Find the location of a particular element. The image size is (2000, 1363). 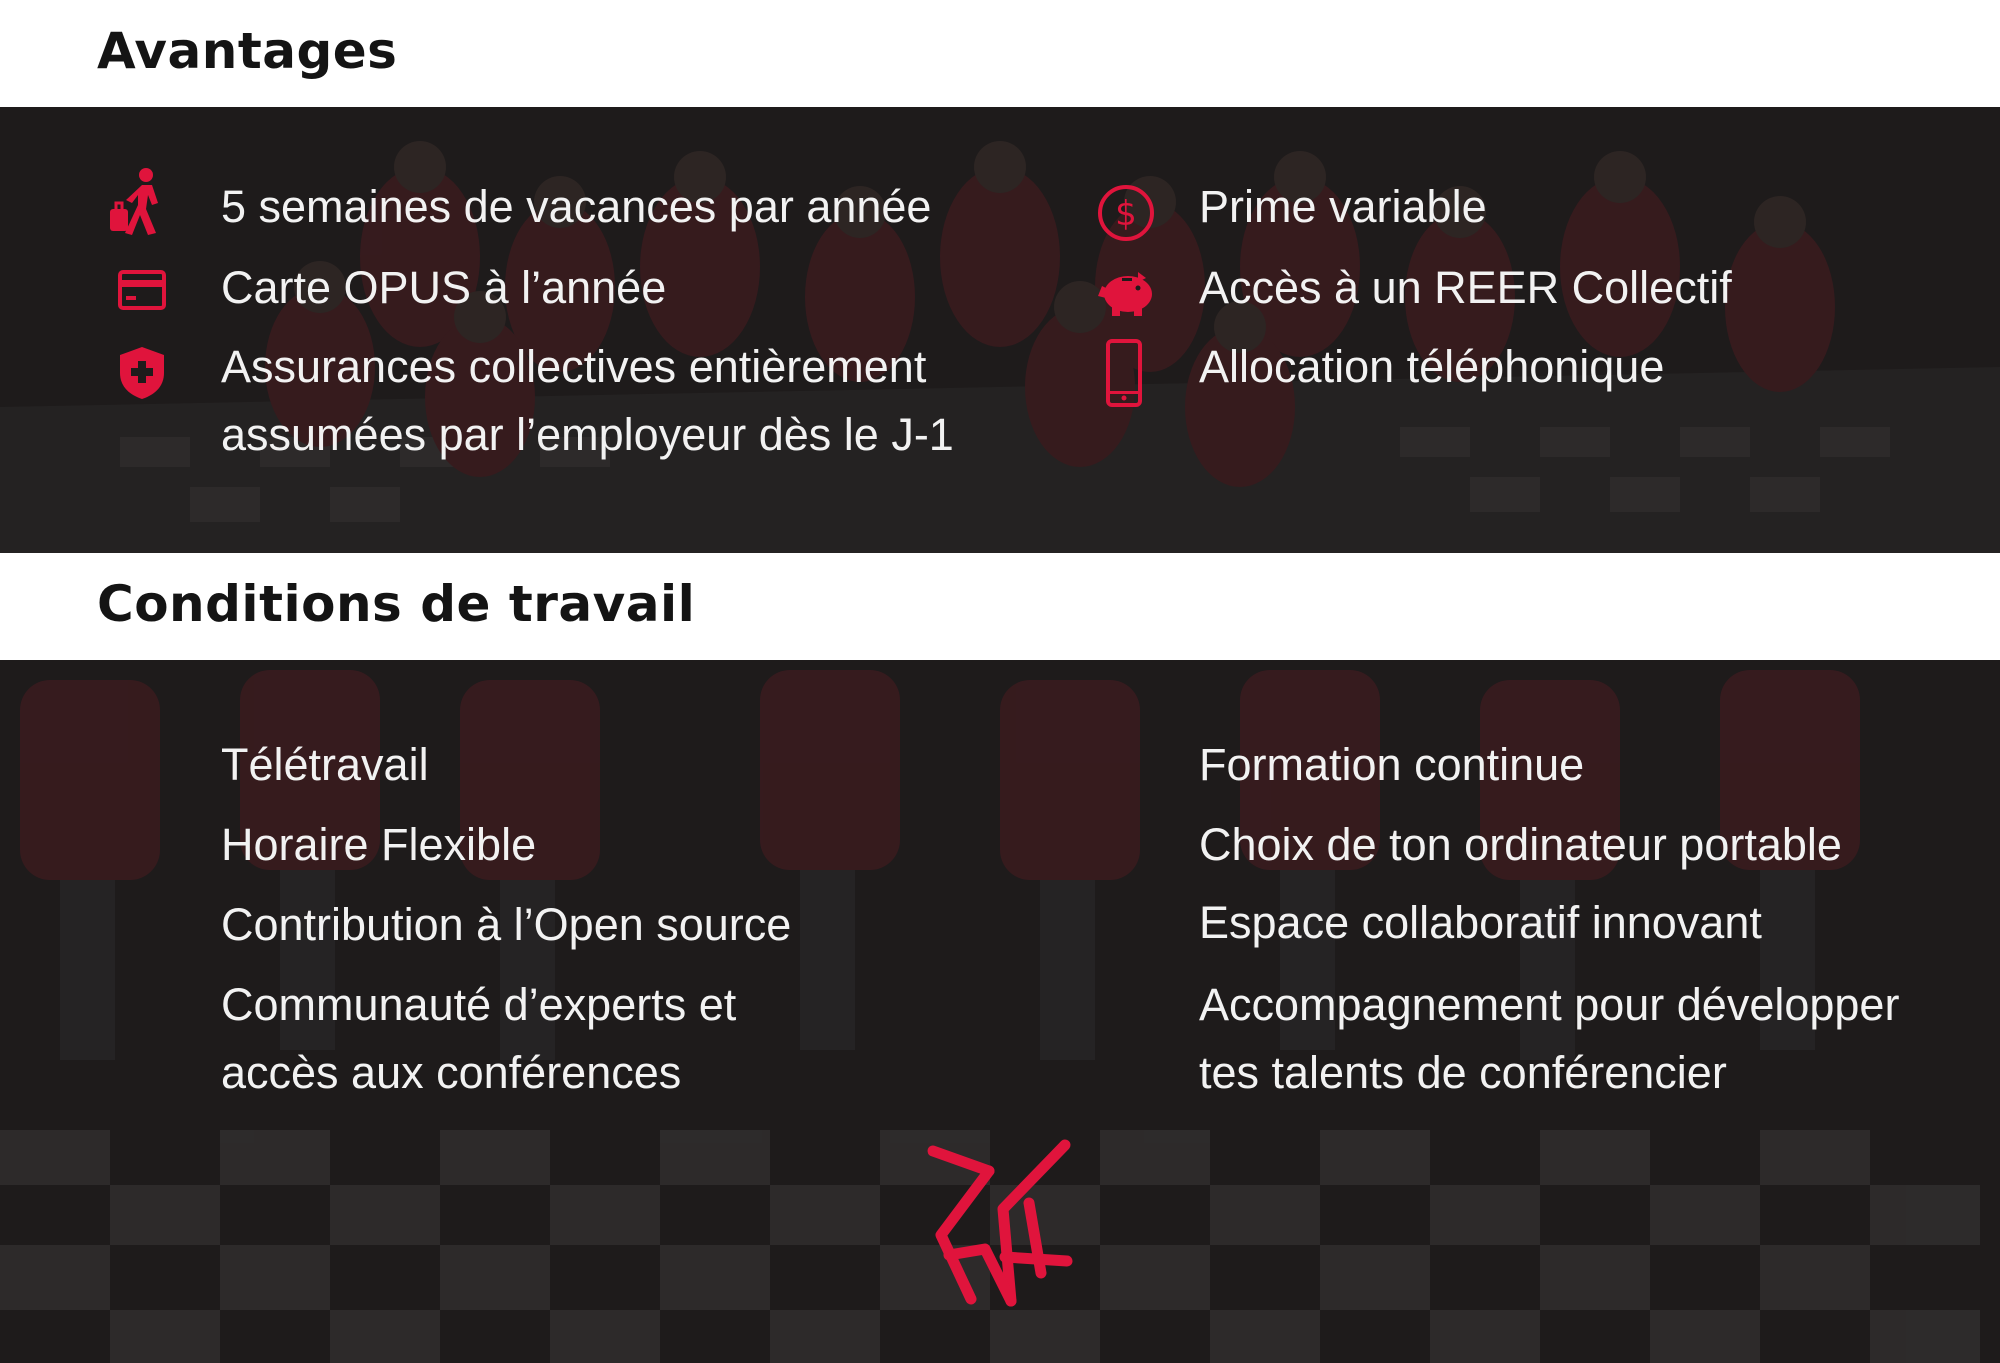

advantage-insurance-line1: Assurances collectives entièrement is located at coordinates (574, 366).